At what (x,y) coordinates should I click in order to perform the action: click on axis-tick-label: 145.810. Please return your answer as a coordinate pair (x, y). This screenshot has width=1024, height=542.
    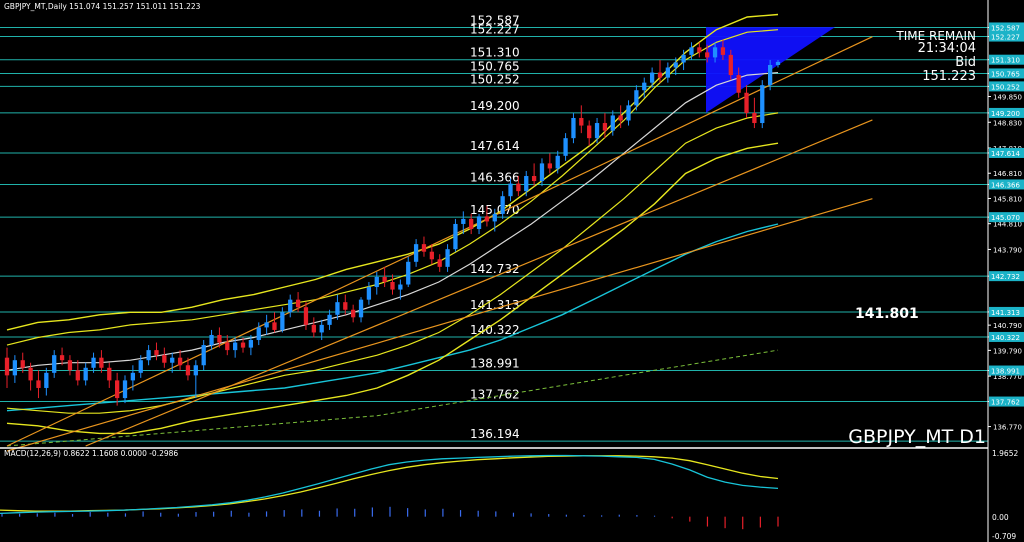
    Looking at the image, I should click on (1007, 199).